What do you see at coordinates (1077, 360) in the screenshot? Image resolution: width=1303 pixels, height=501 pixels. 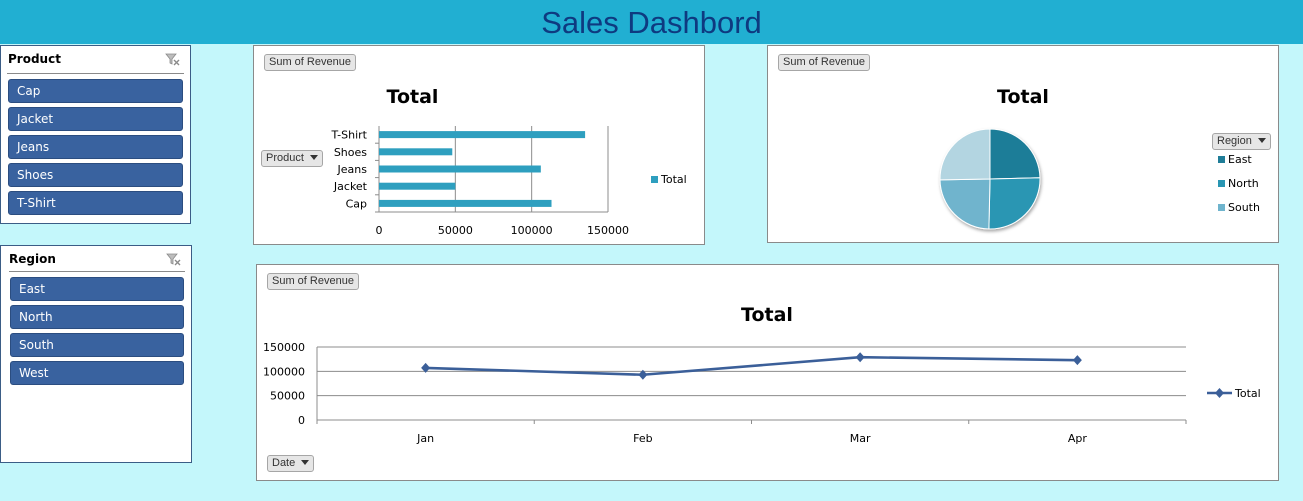 I see `line-point-apr` at bounding box center [1077, 360].